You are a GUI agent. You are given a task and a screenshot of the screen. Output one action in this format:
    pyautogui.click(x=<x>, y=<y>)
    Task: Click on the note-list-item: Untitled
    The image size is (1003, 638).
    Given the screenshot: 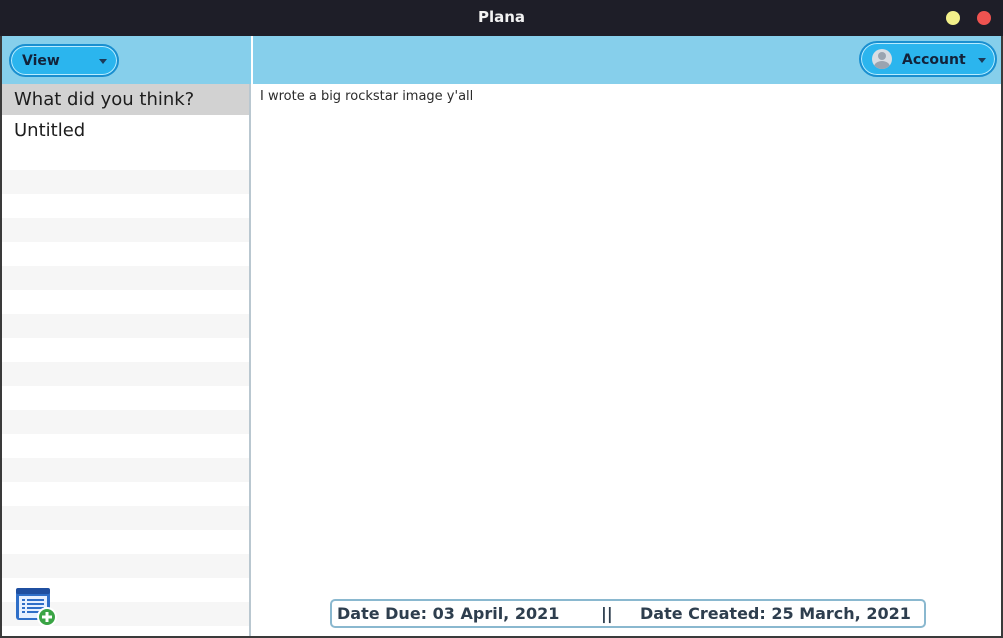 What is the action you would take?
    pyautogui.click(x=125, y=130)
    